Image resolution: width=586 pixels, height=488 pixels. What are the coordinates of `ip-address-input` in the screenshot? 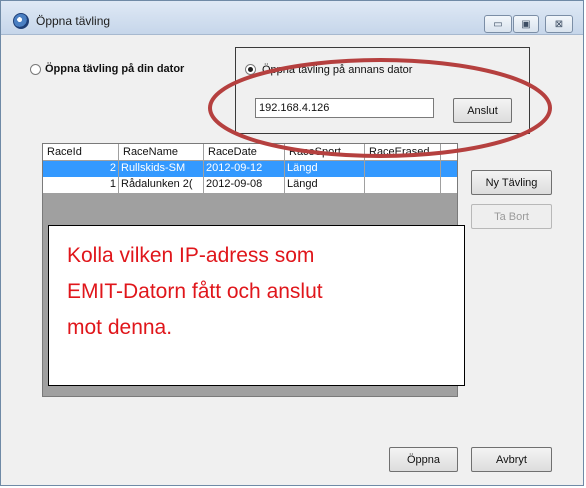 It's located at (344, 108).